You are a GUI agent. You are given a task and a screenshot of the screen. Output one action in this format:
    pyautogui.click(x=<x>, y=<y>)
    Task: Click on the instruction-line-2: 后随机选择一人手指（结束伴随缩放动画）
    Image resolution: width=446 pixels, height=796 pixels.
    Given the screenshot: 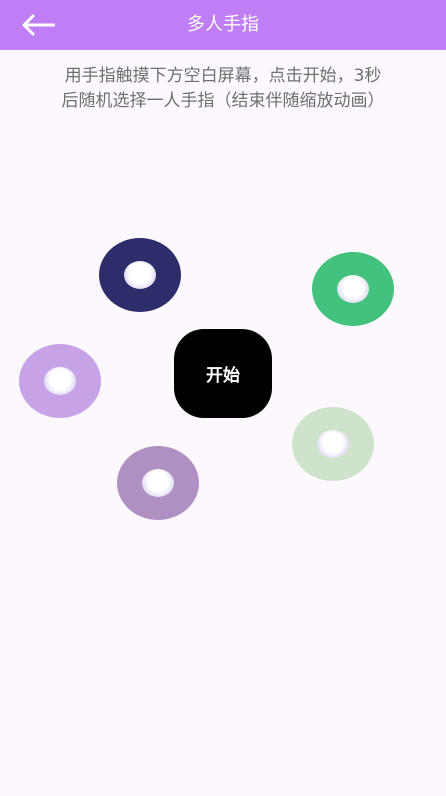 What is the action you would take?
    pyautogui.click(x=223, y=101)
    